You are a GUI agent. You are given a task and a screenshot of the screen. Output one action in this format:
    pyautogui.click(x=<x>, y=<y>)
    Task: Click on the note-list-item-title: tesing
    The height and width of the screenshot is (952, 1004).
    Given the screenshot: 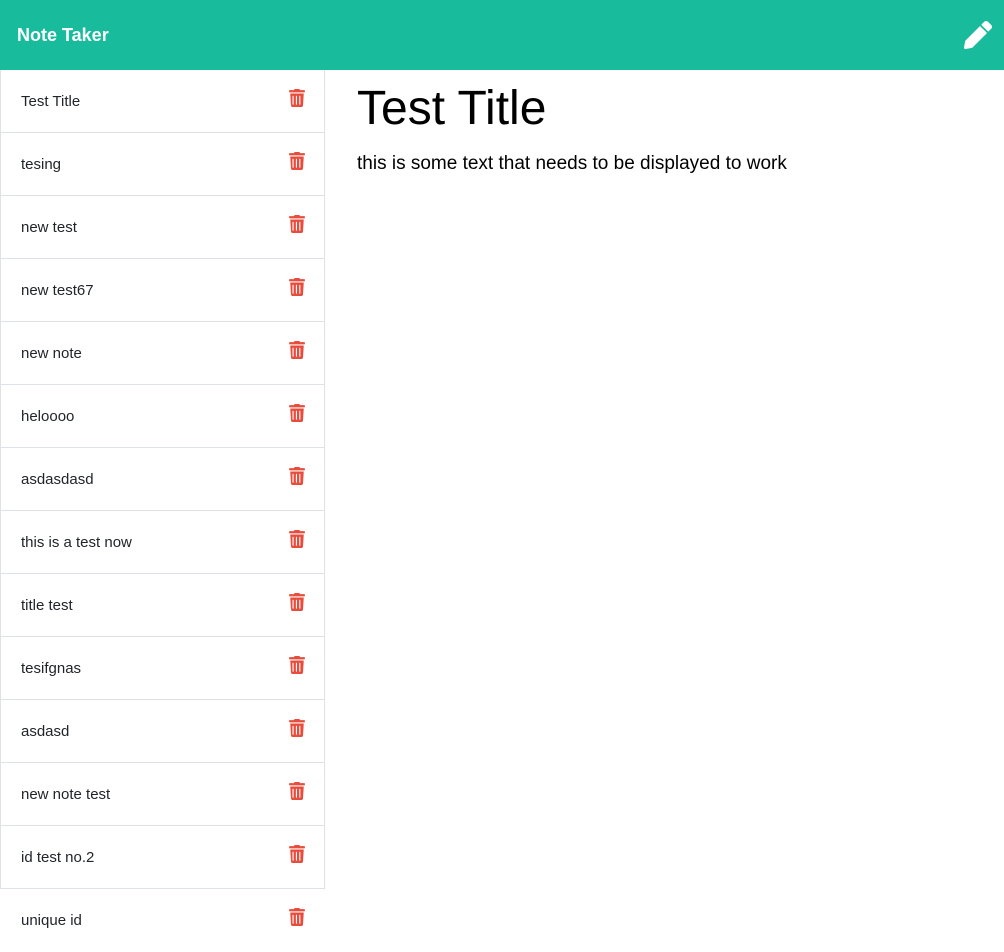 What is the action you would take?
    pyautogui.click(x=41, y=164)
    